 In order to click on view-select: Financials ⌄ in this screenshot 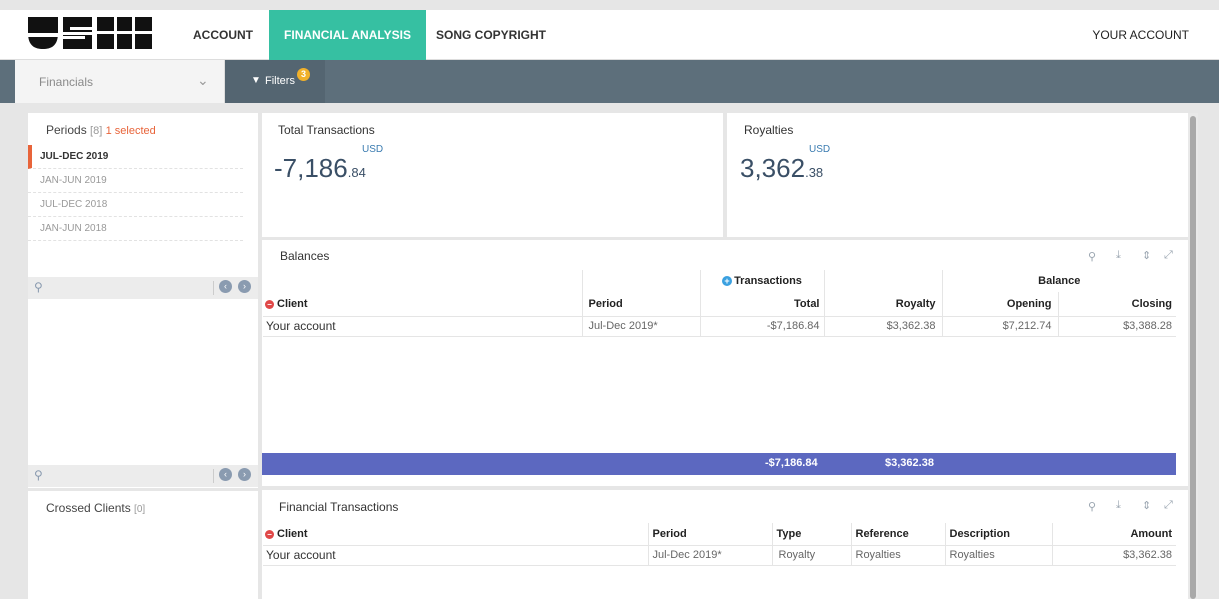, I will do `click(120, 81)`.